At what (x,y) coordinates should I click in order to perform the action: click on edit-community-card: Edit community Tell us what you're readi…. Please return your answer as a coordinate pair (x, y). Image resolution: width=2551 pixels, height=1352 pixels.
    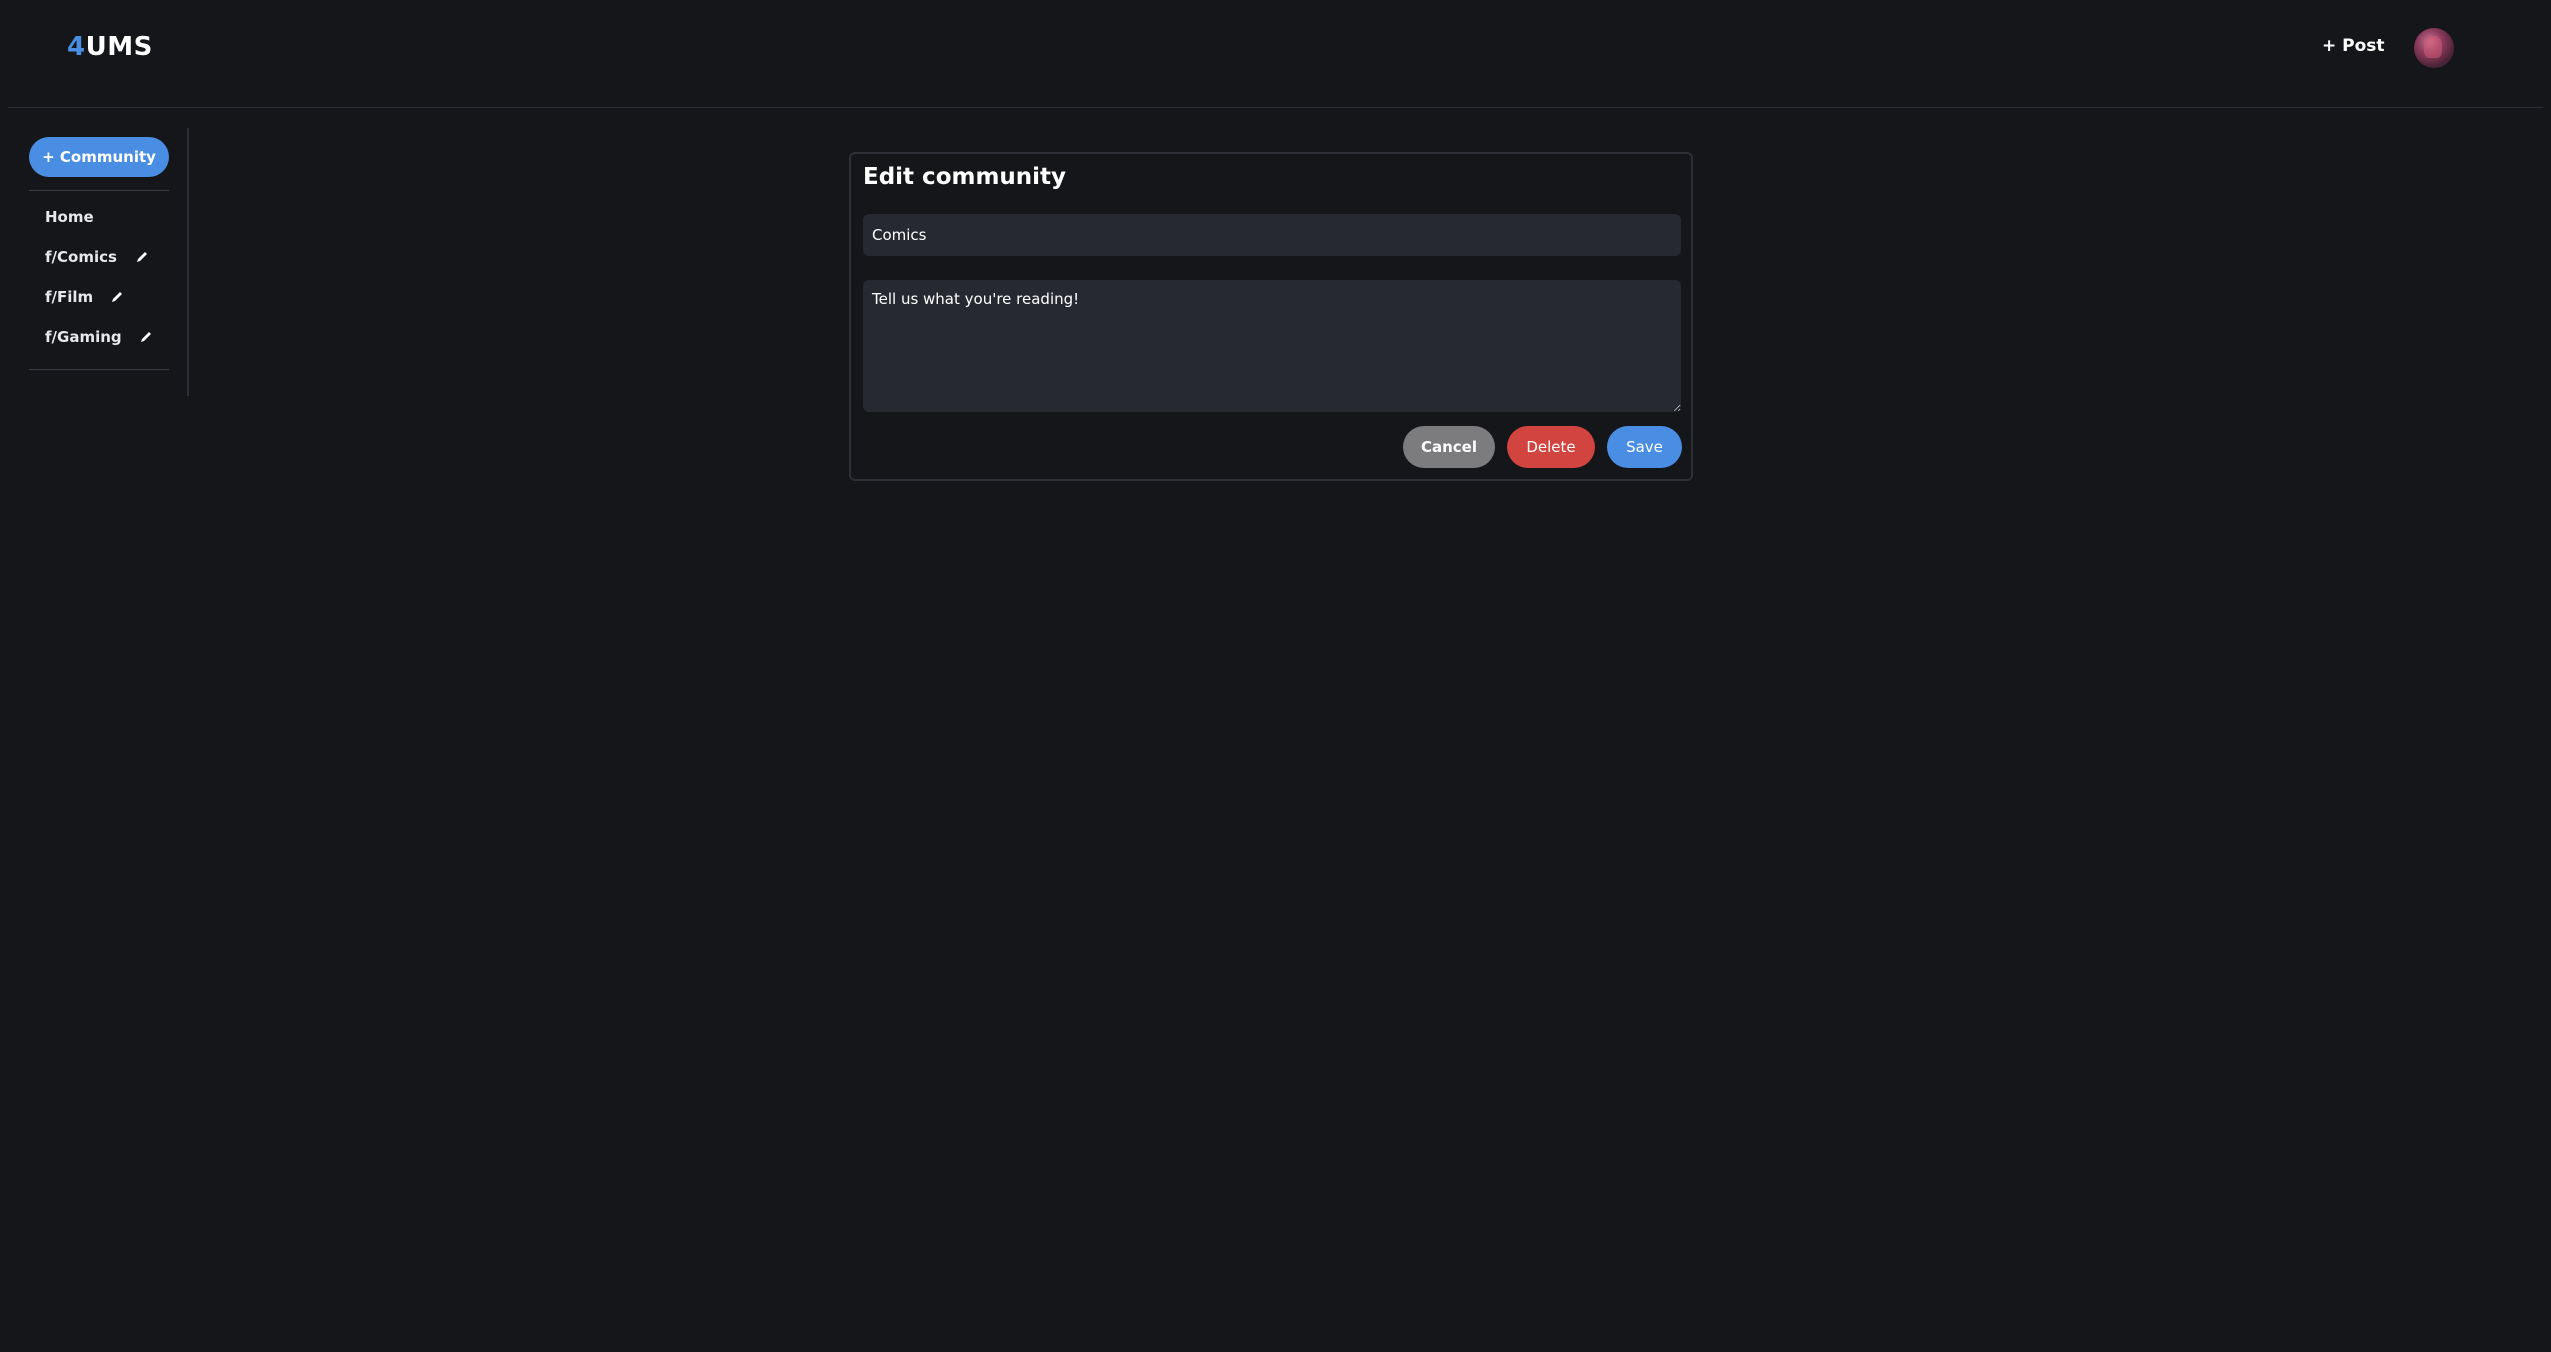
    Looking at the image, I should click on (1271, 316).